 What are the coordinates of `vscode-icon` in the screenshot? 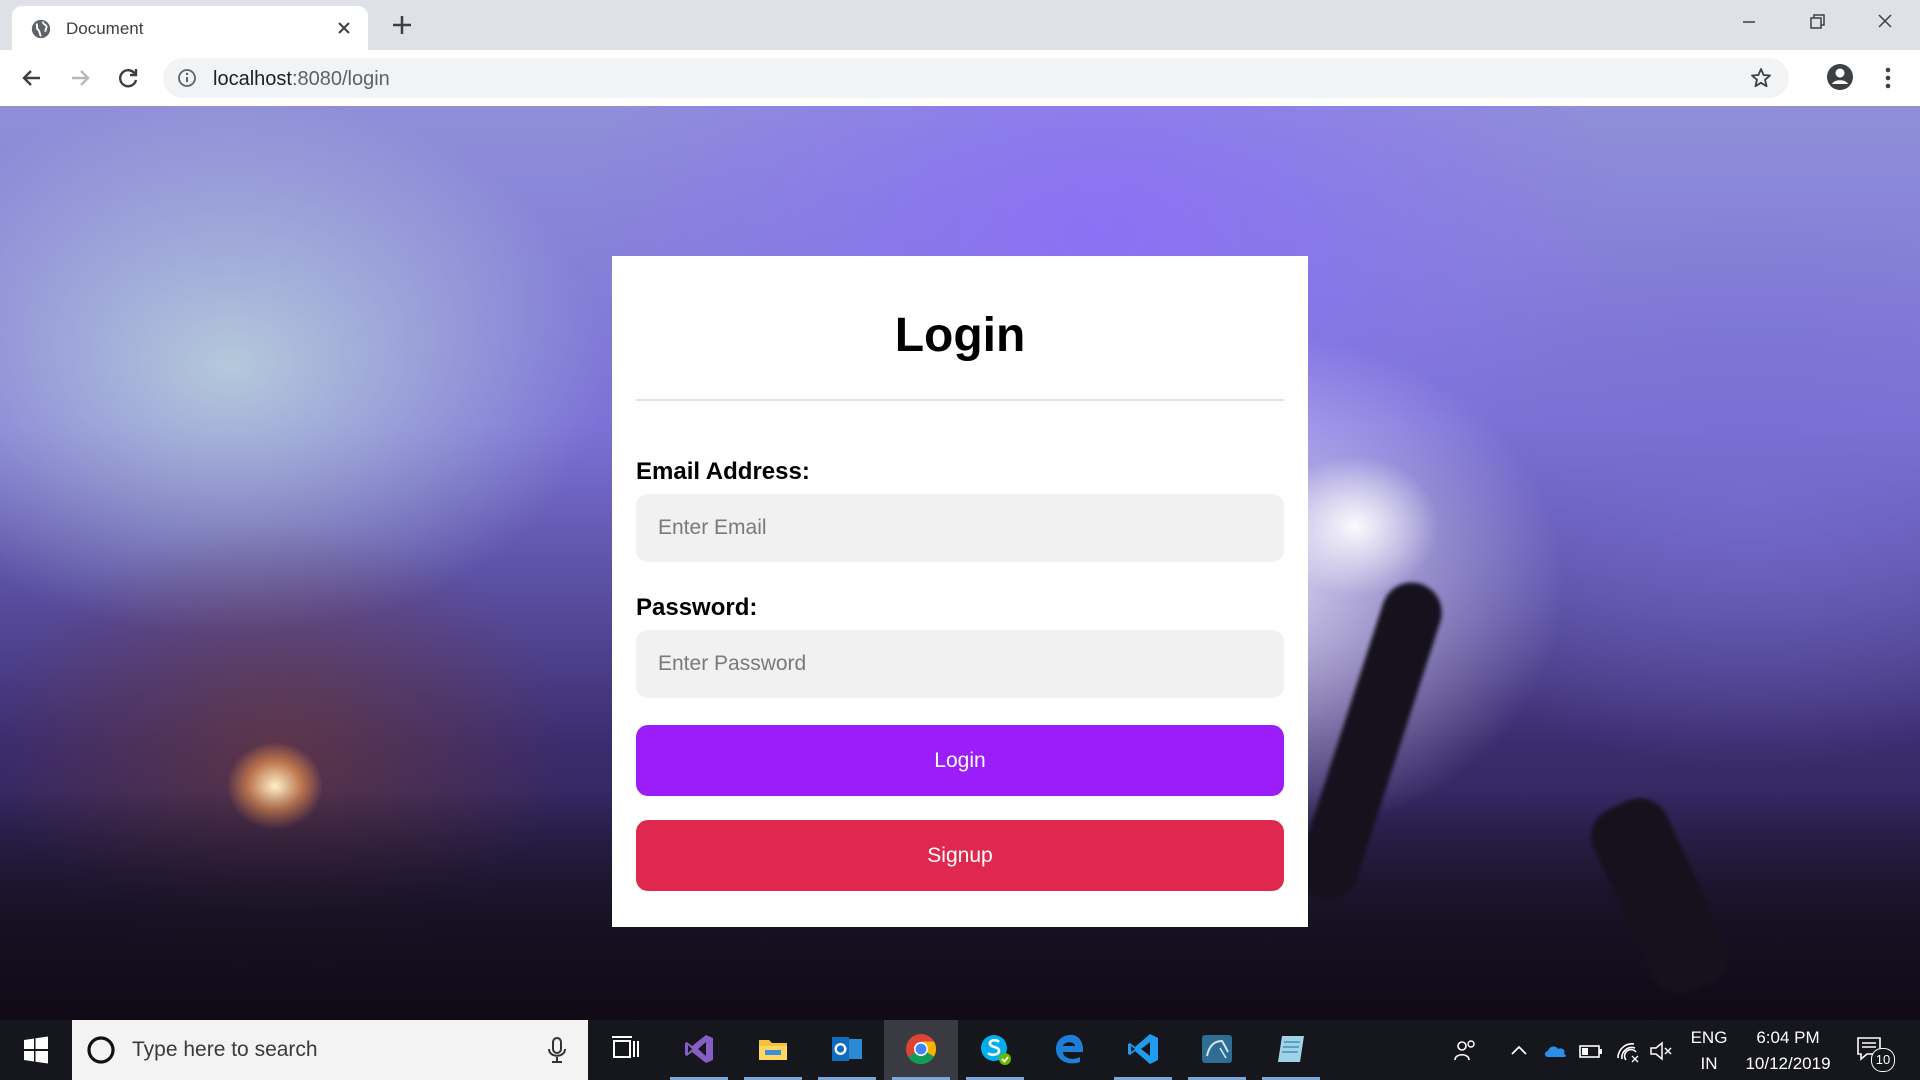 It's located at (1143, 1049).